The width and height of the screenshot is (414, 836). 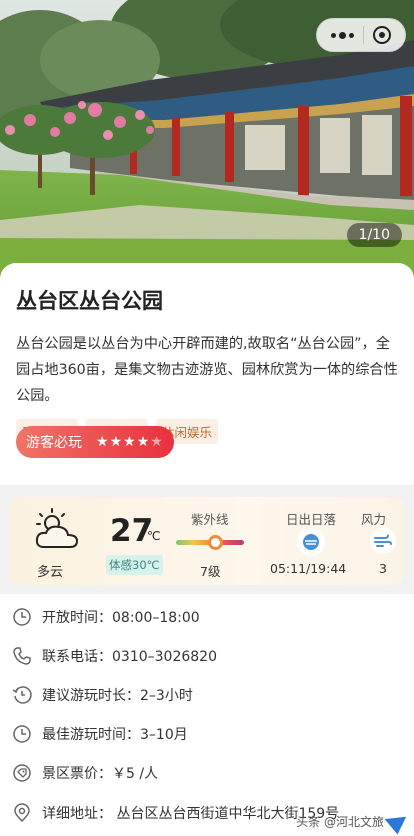 I want to click on duration-text: 建议游玩时长：2–3小时, so click(x=117, y=696).